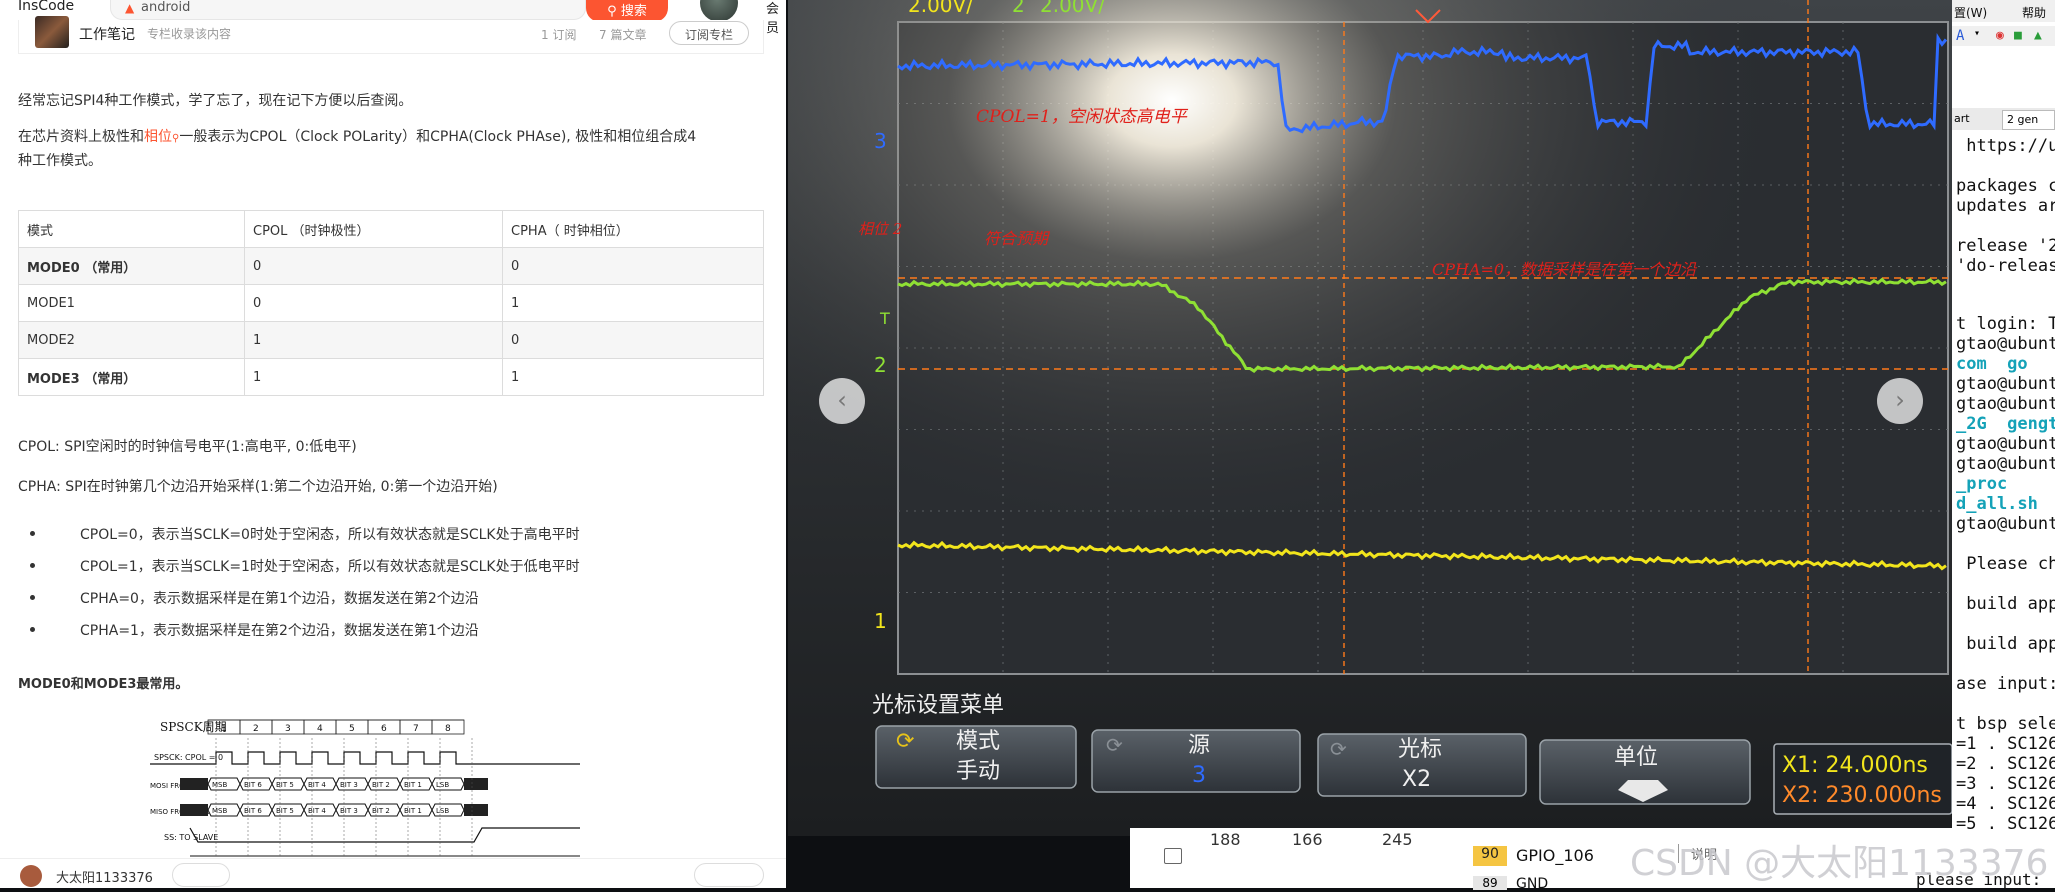  What do you see at coordinates (104, 876) in the screenshot?
I see `author-name: 大太阳1133376` at bounding box center [104, 876].